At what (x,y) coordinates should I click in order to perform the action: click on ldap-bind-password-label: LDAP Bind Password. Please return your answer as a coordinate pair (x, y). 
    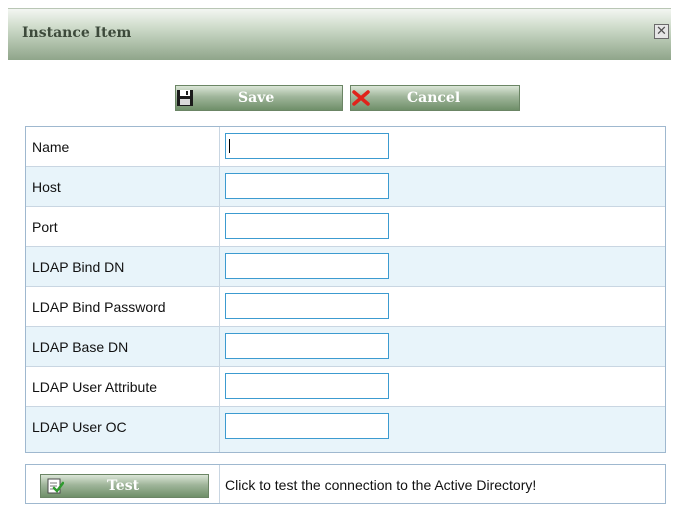
    Looking at the image, I should click on (99, 307).